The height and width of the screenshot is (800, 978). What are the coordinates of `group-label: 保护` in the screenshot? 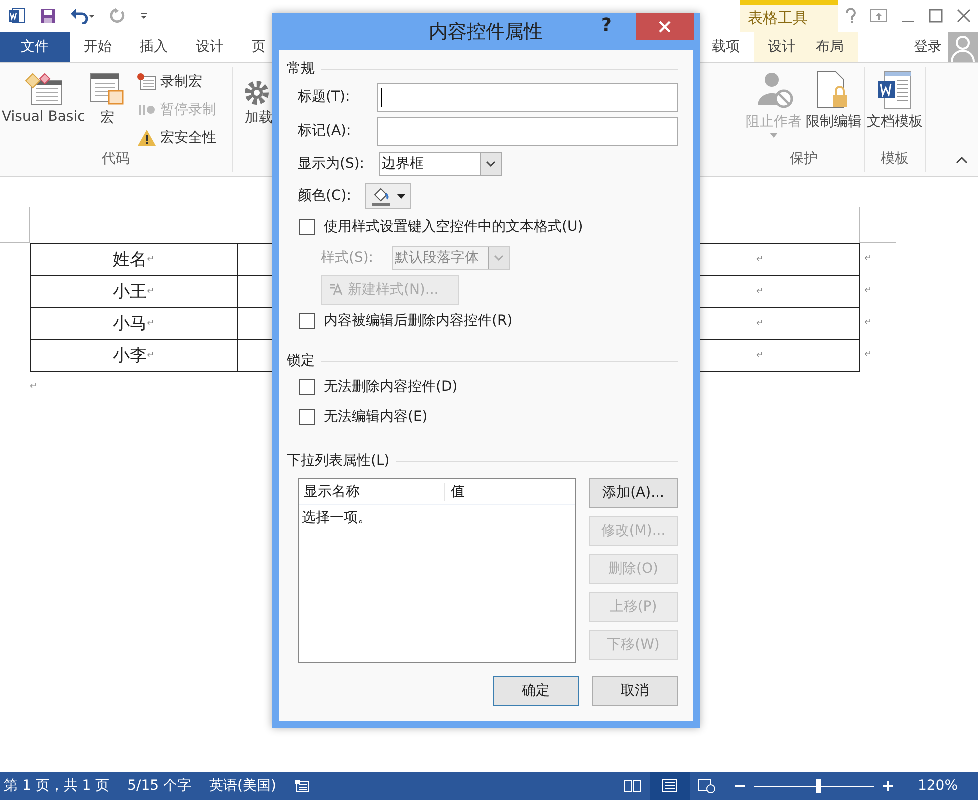 It's located at (804, 159).